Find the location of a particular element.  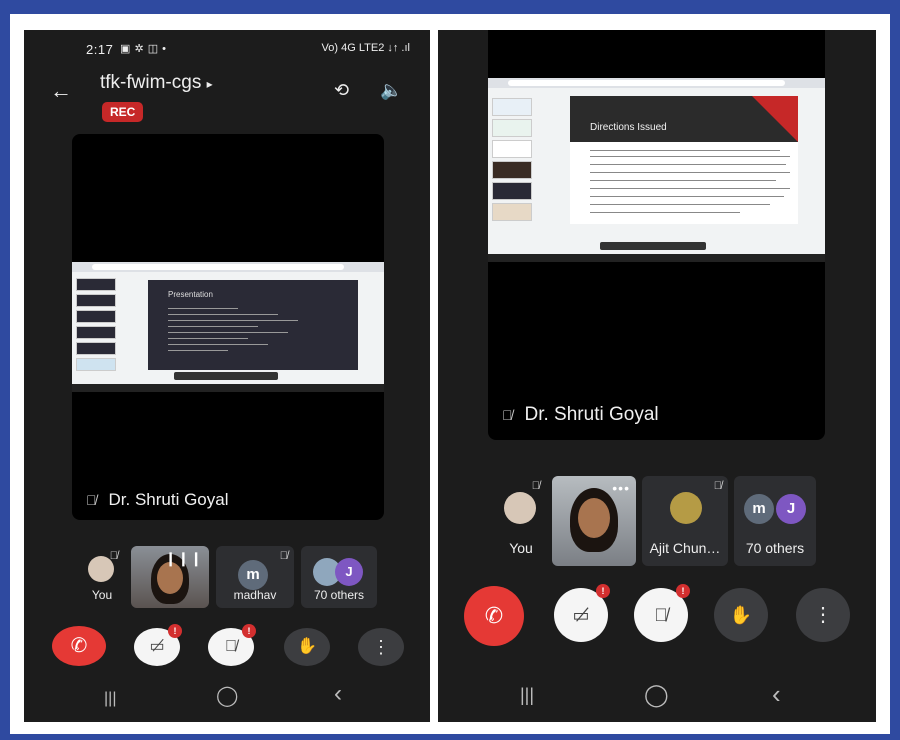

madhav-avatar: m is located at coordinates (253, 575).